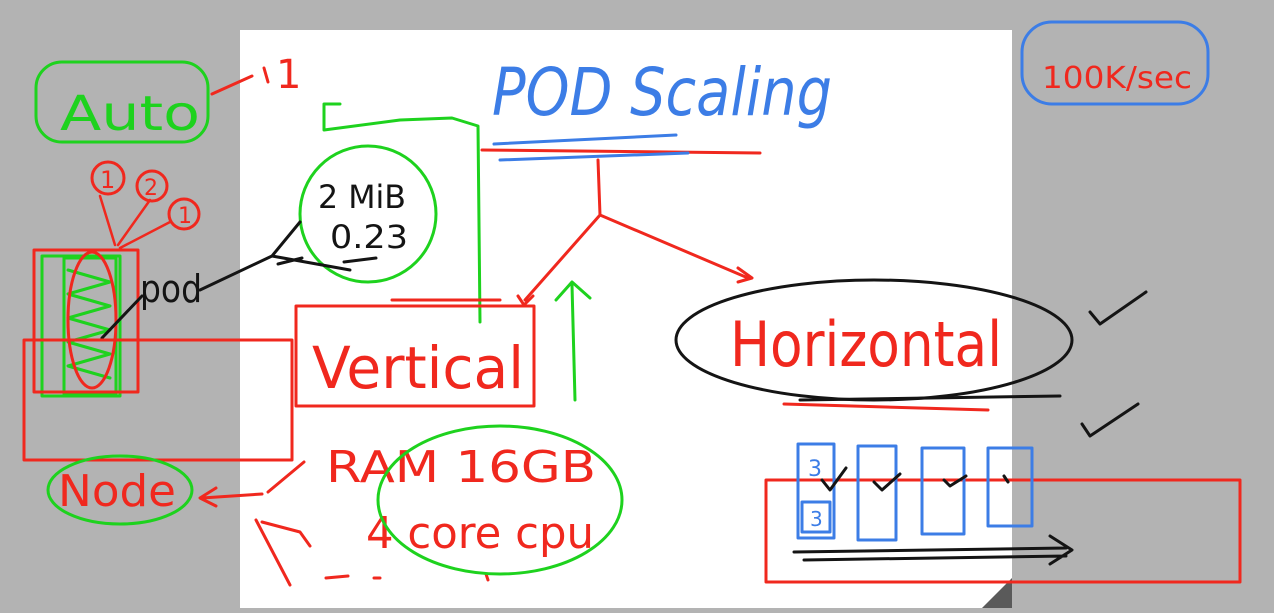 This screenshot has width=1274, height=613. What do you see at coordinates (130, 114) in the screenshot?
I see `auto-text: Auto` at bounding box center [130, 114].